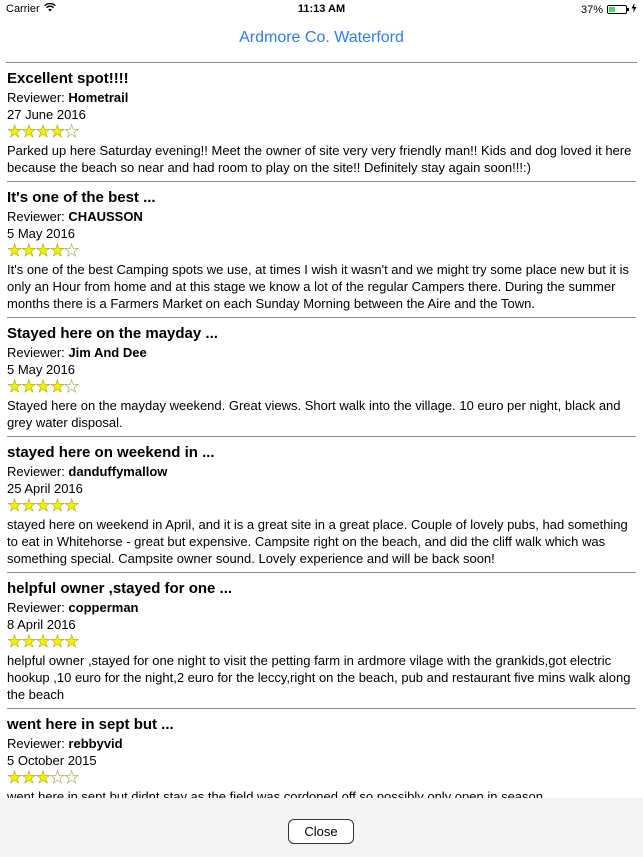 The width and height of the screenshot is (643, 857). I want to click on status-time: 11:13 AM, so click(321, 9).